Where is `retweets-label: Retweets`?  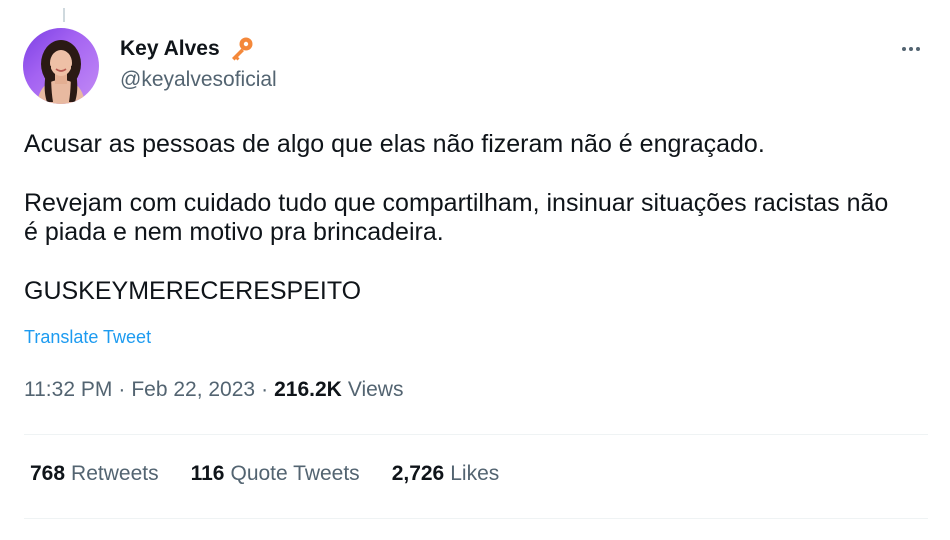
retweets-label: Retweets is located at coordinates (115, 473).